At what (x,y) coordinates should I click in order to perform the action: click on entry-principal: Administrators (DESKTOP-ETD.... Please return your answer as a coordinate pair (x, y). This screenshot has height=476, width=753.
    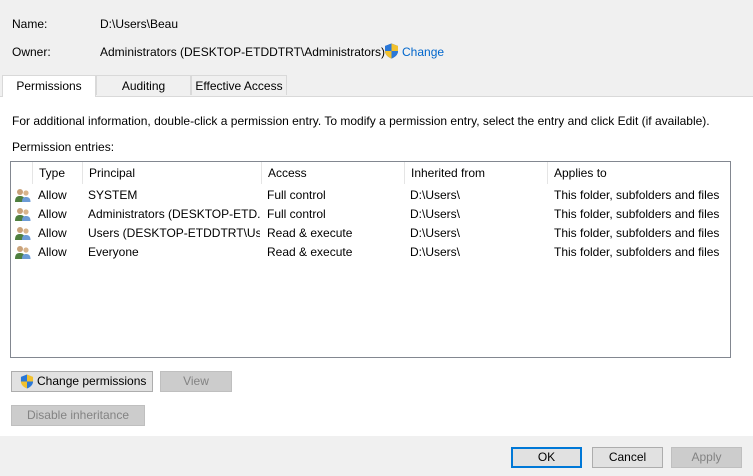
    Looking at the image, I should click on (174, 214).